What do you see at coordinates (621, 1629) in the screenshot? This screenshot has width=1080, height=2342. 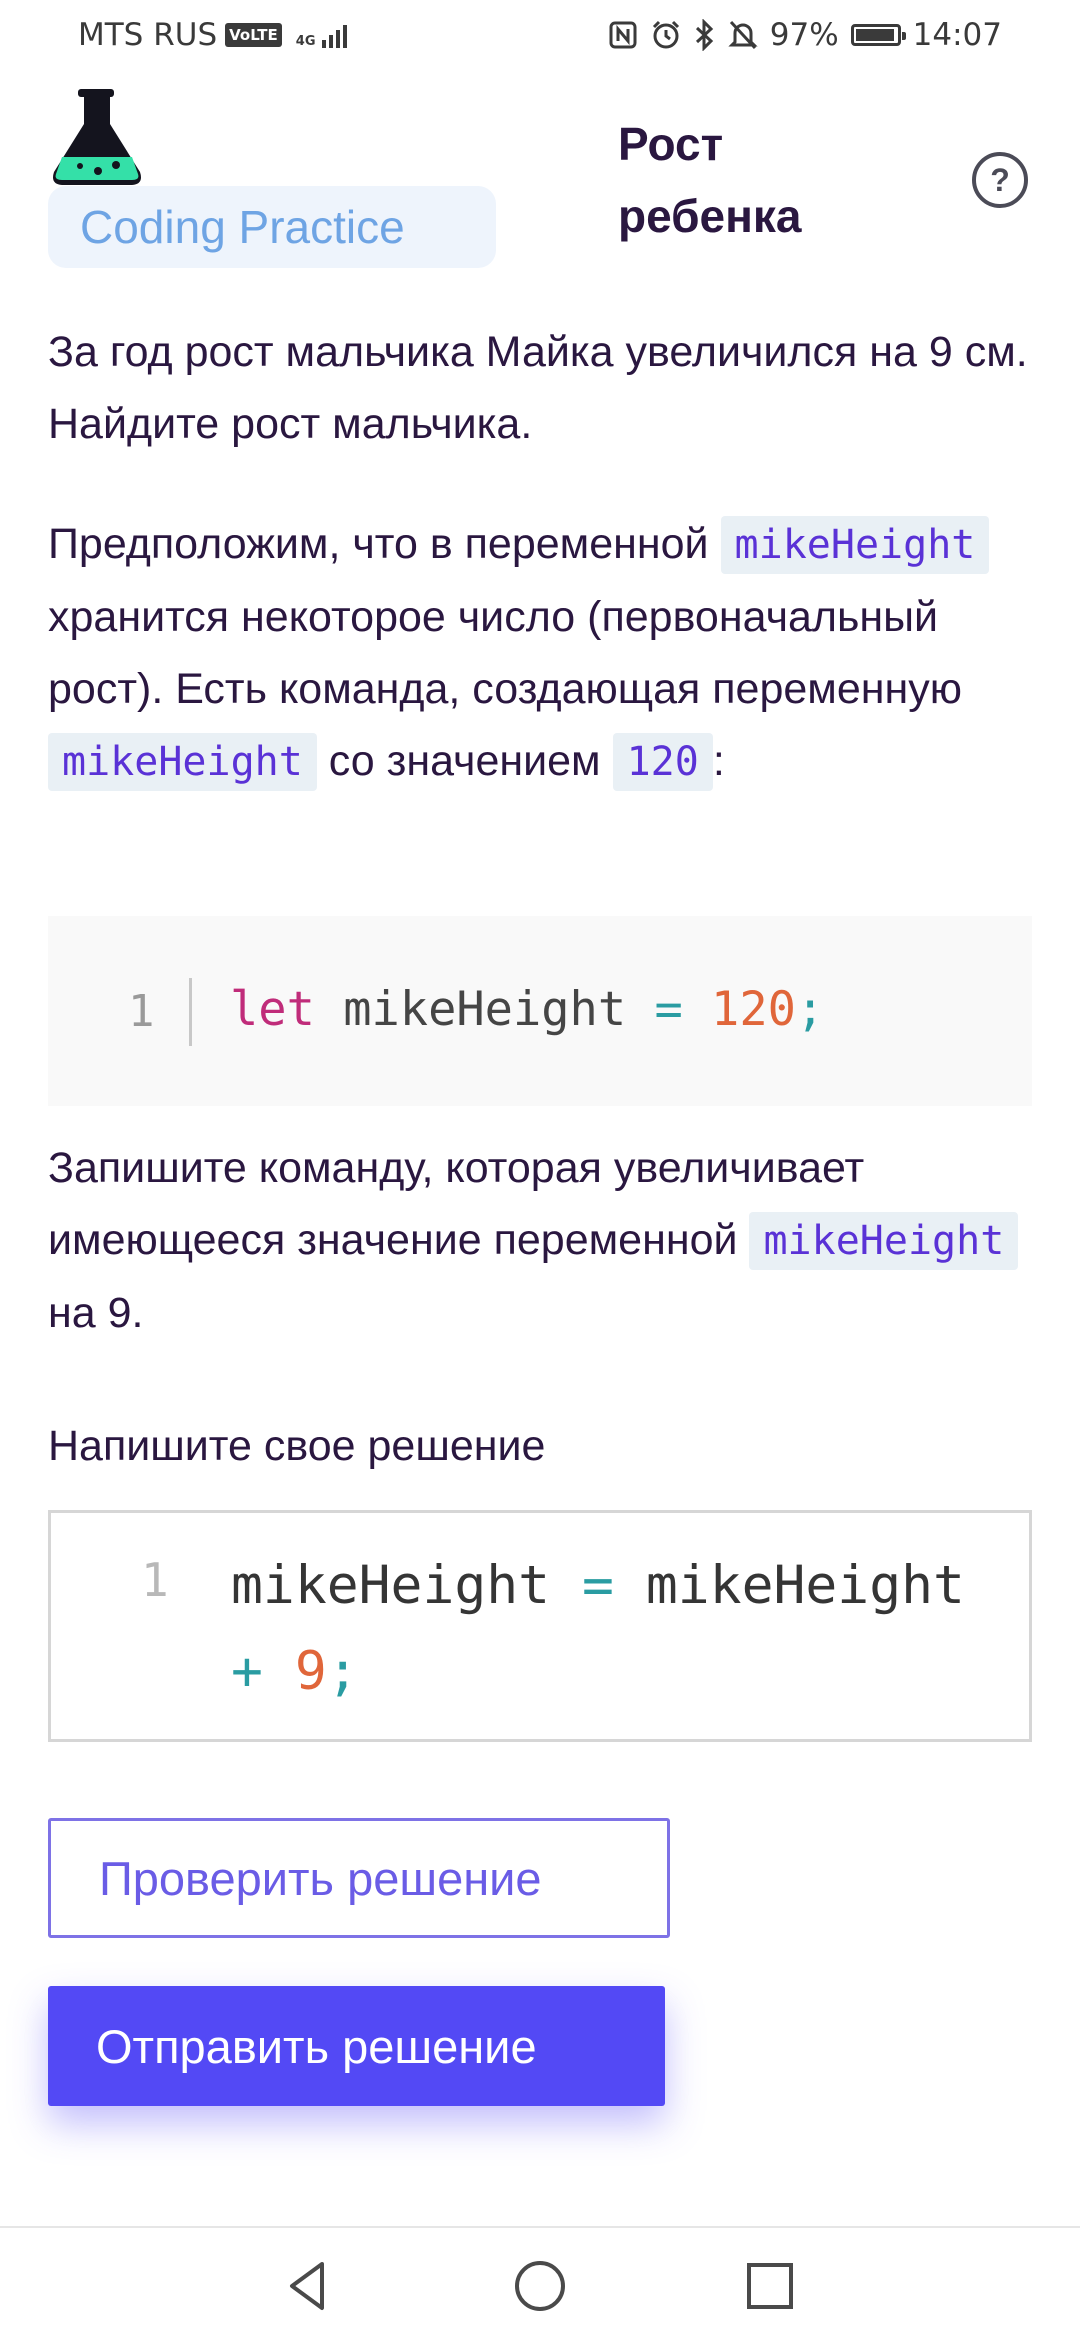 I see `solution-code: mikeHeight = mikeHeight + 9;` at bounding box center [621, 1629].